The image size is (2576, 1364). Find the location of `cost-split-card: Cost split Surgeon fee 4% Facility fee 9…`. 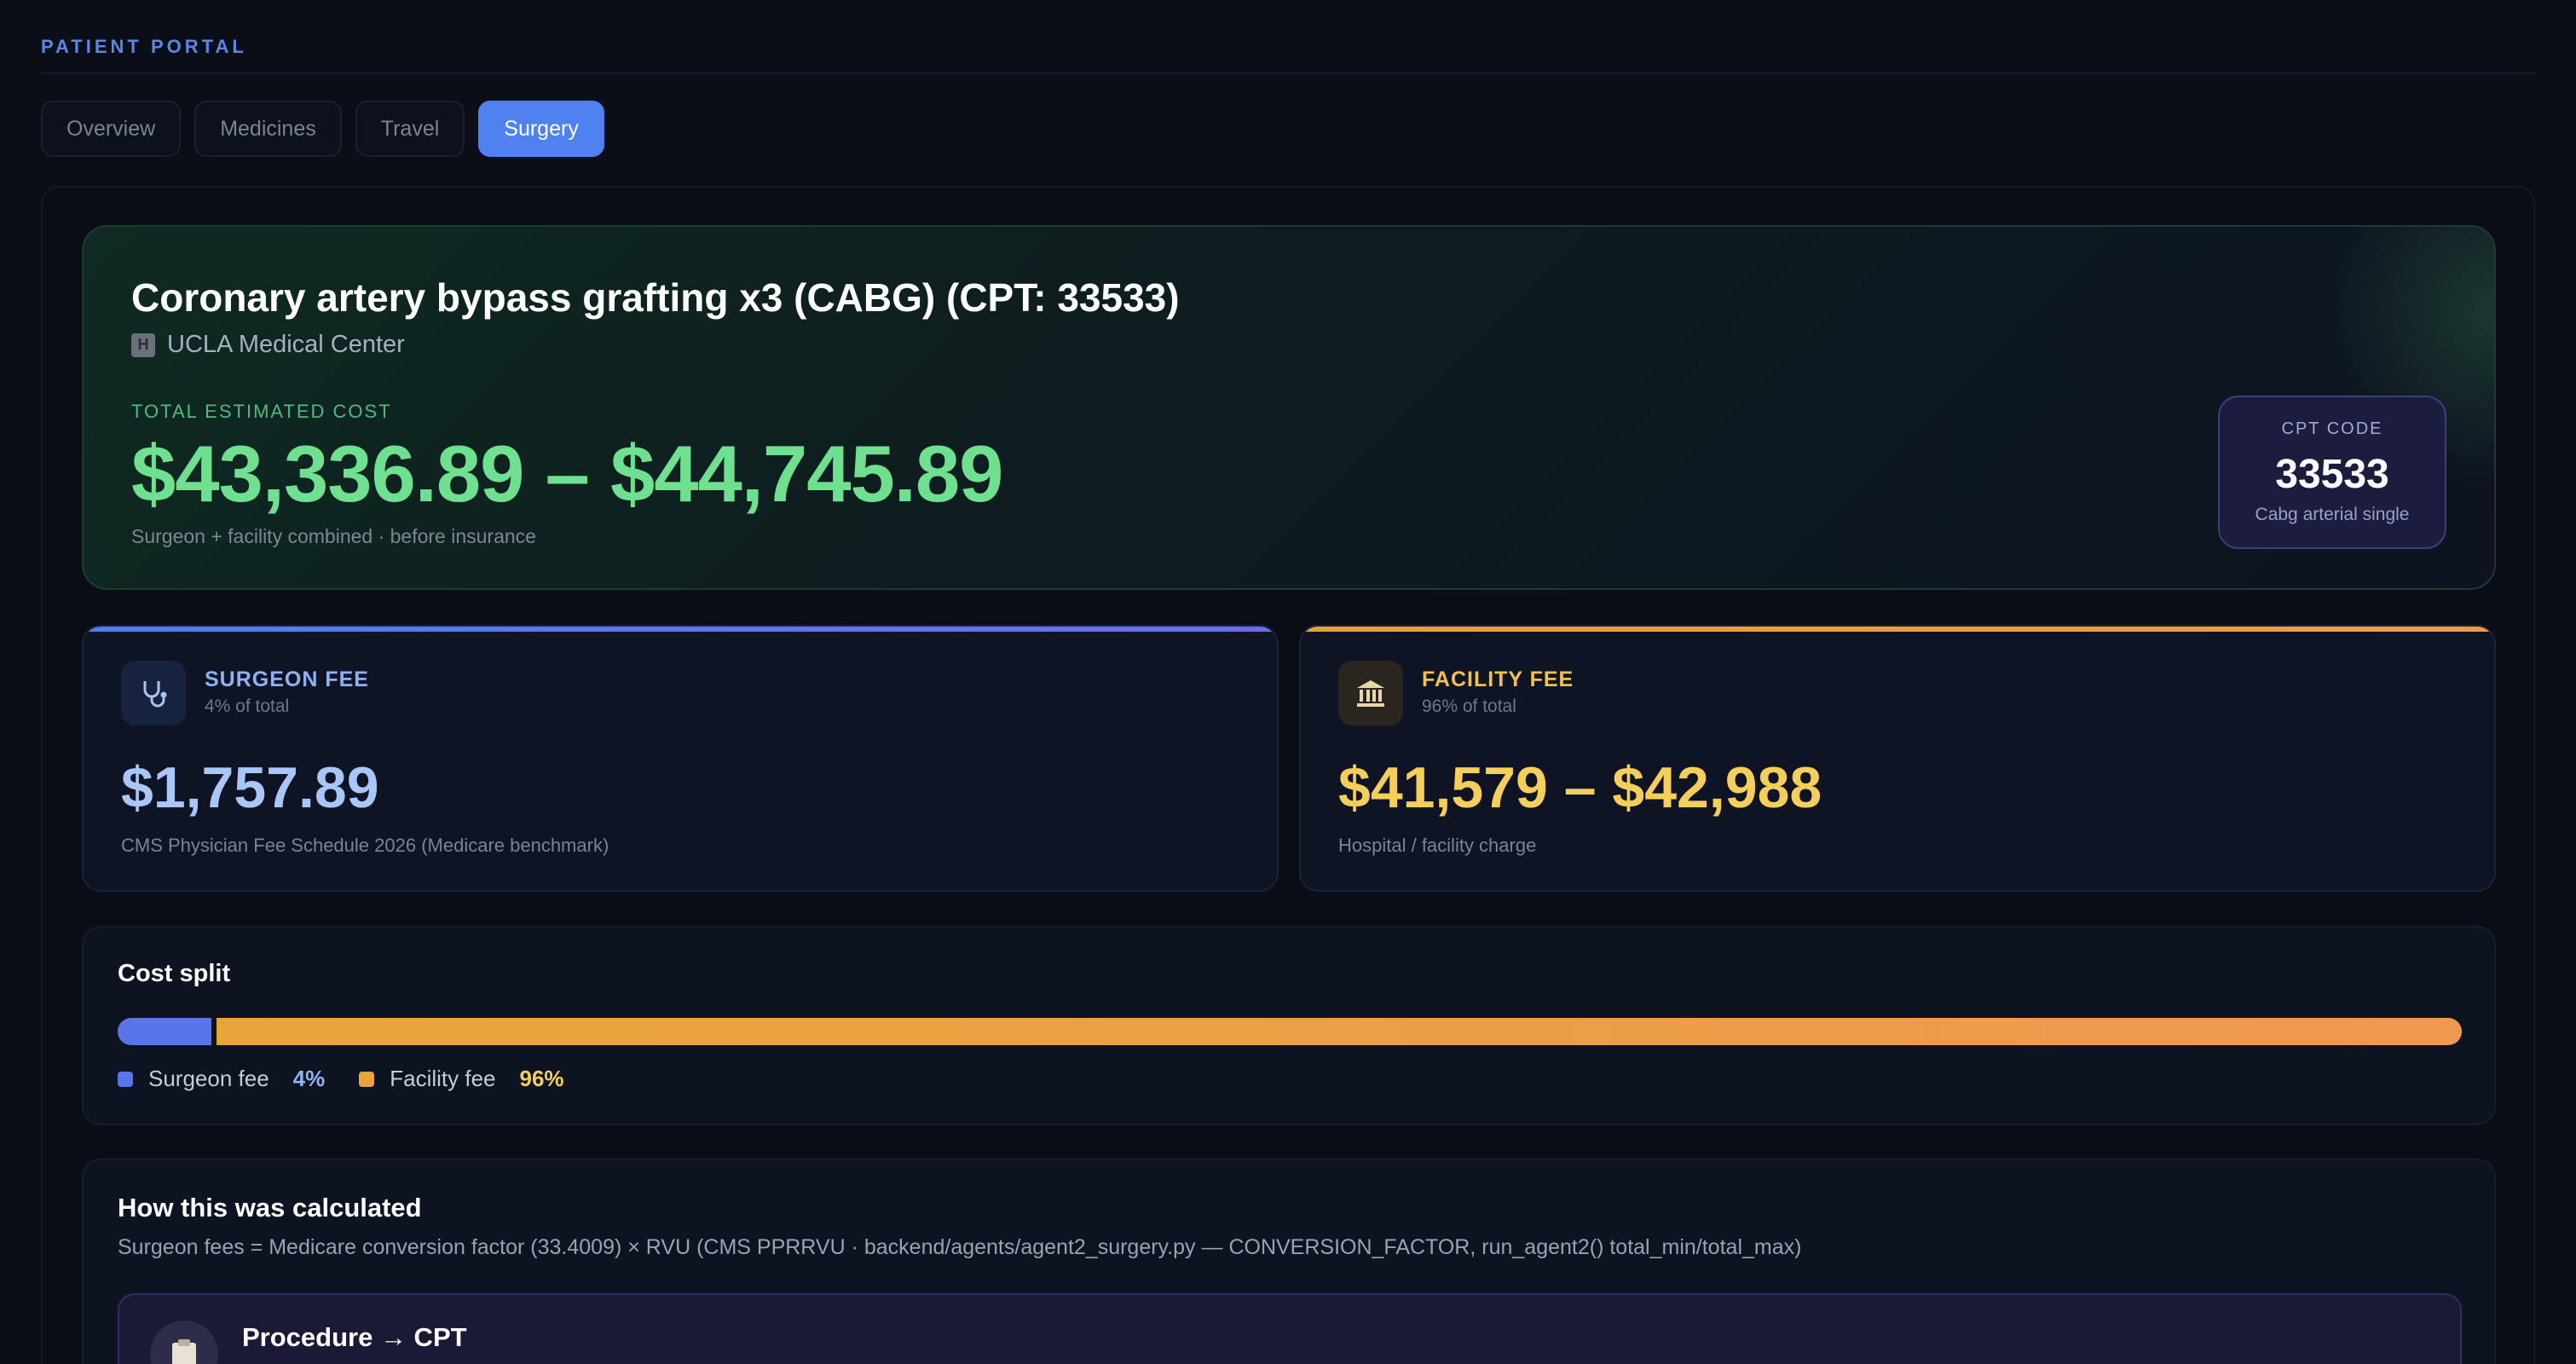

cost-split-card: Cost split Surgeon fee 4% Facility fee 9… is located at coordinates (1289, 1025).